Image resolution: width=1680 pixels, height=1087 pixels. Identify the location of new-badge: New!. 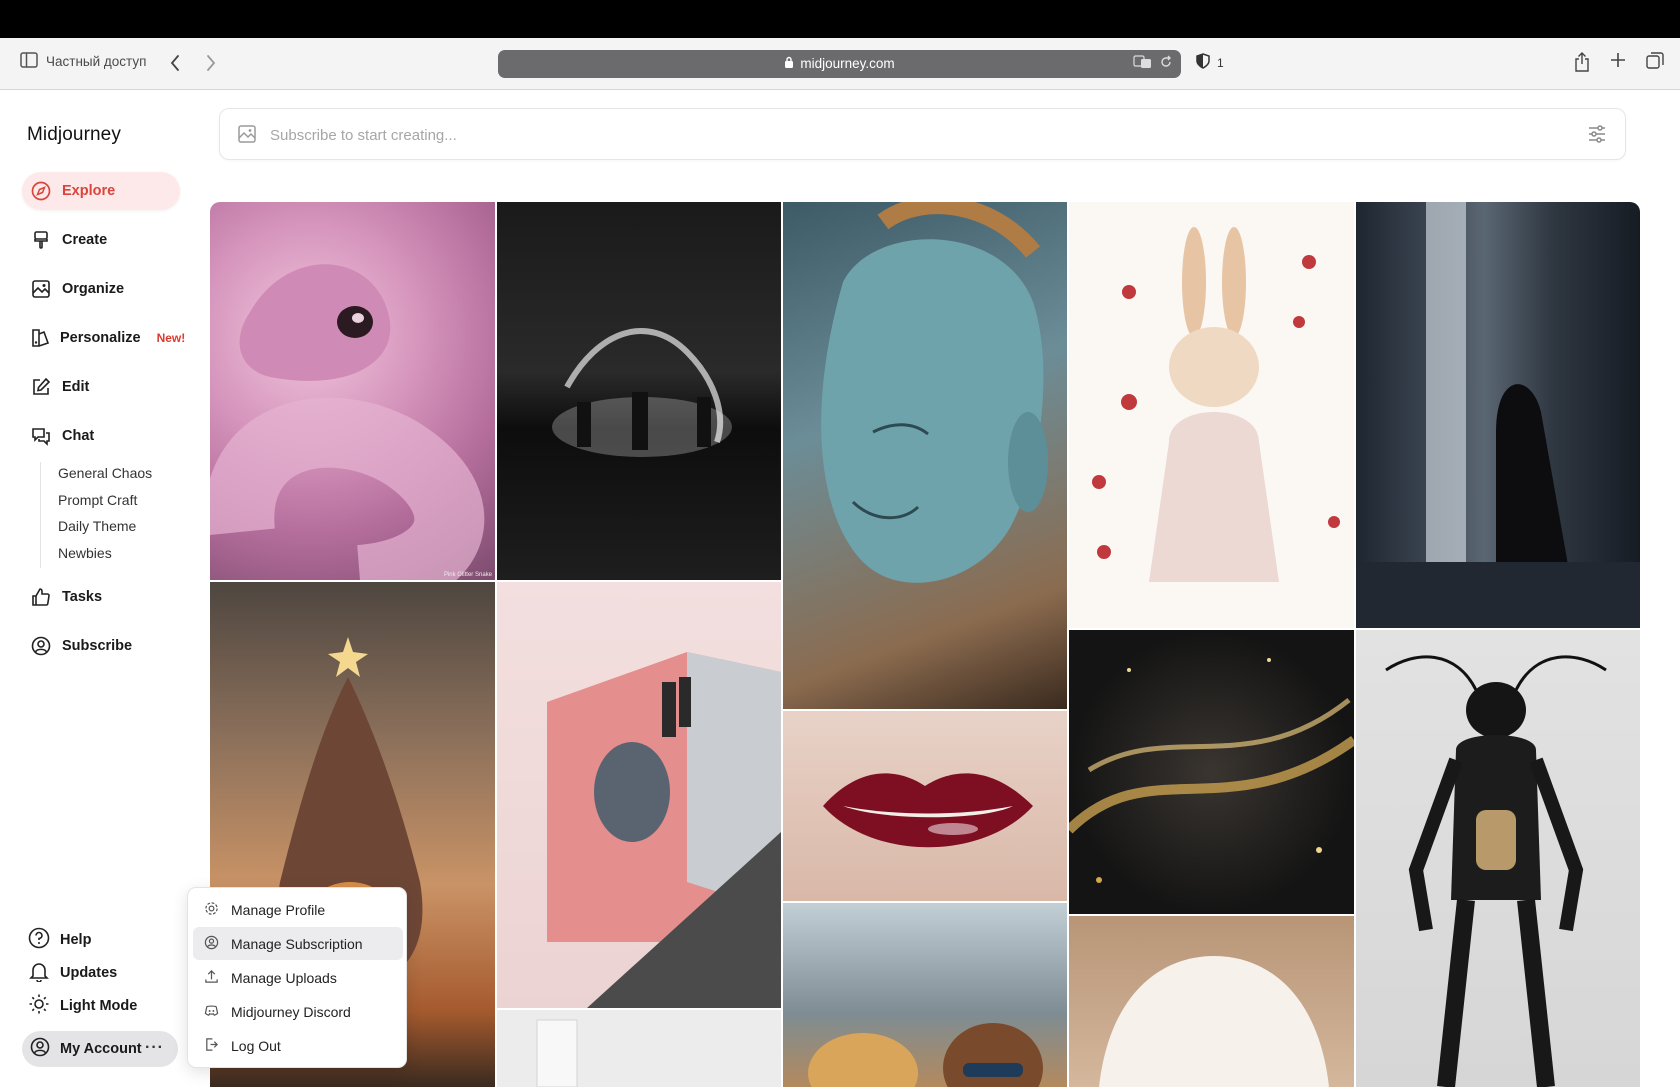
(171, 338).